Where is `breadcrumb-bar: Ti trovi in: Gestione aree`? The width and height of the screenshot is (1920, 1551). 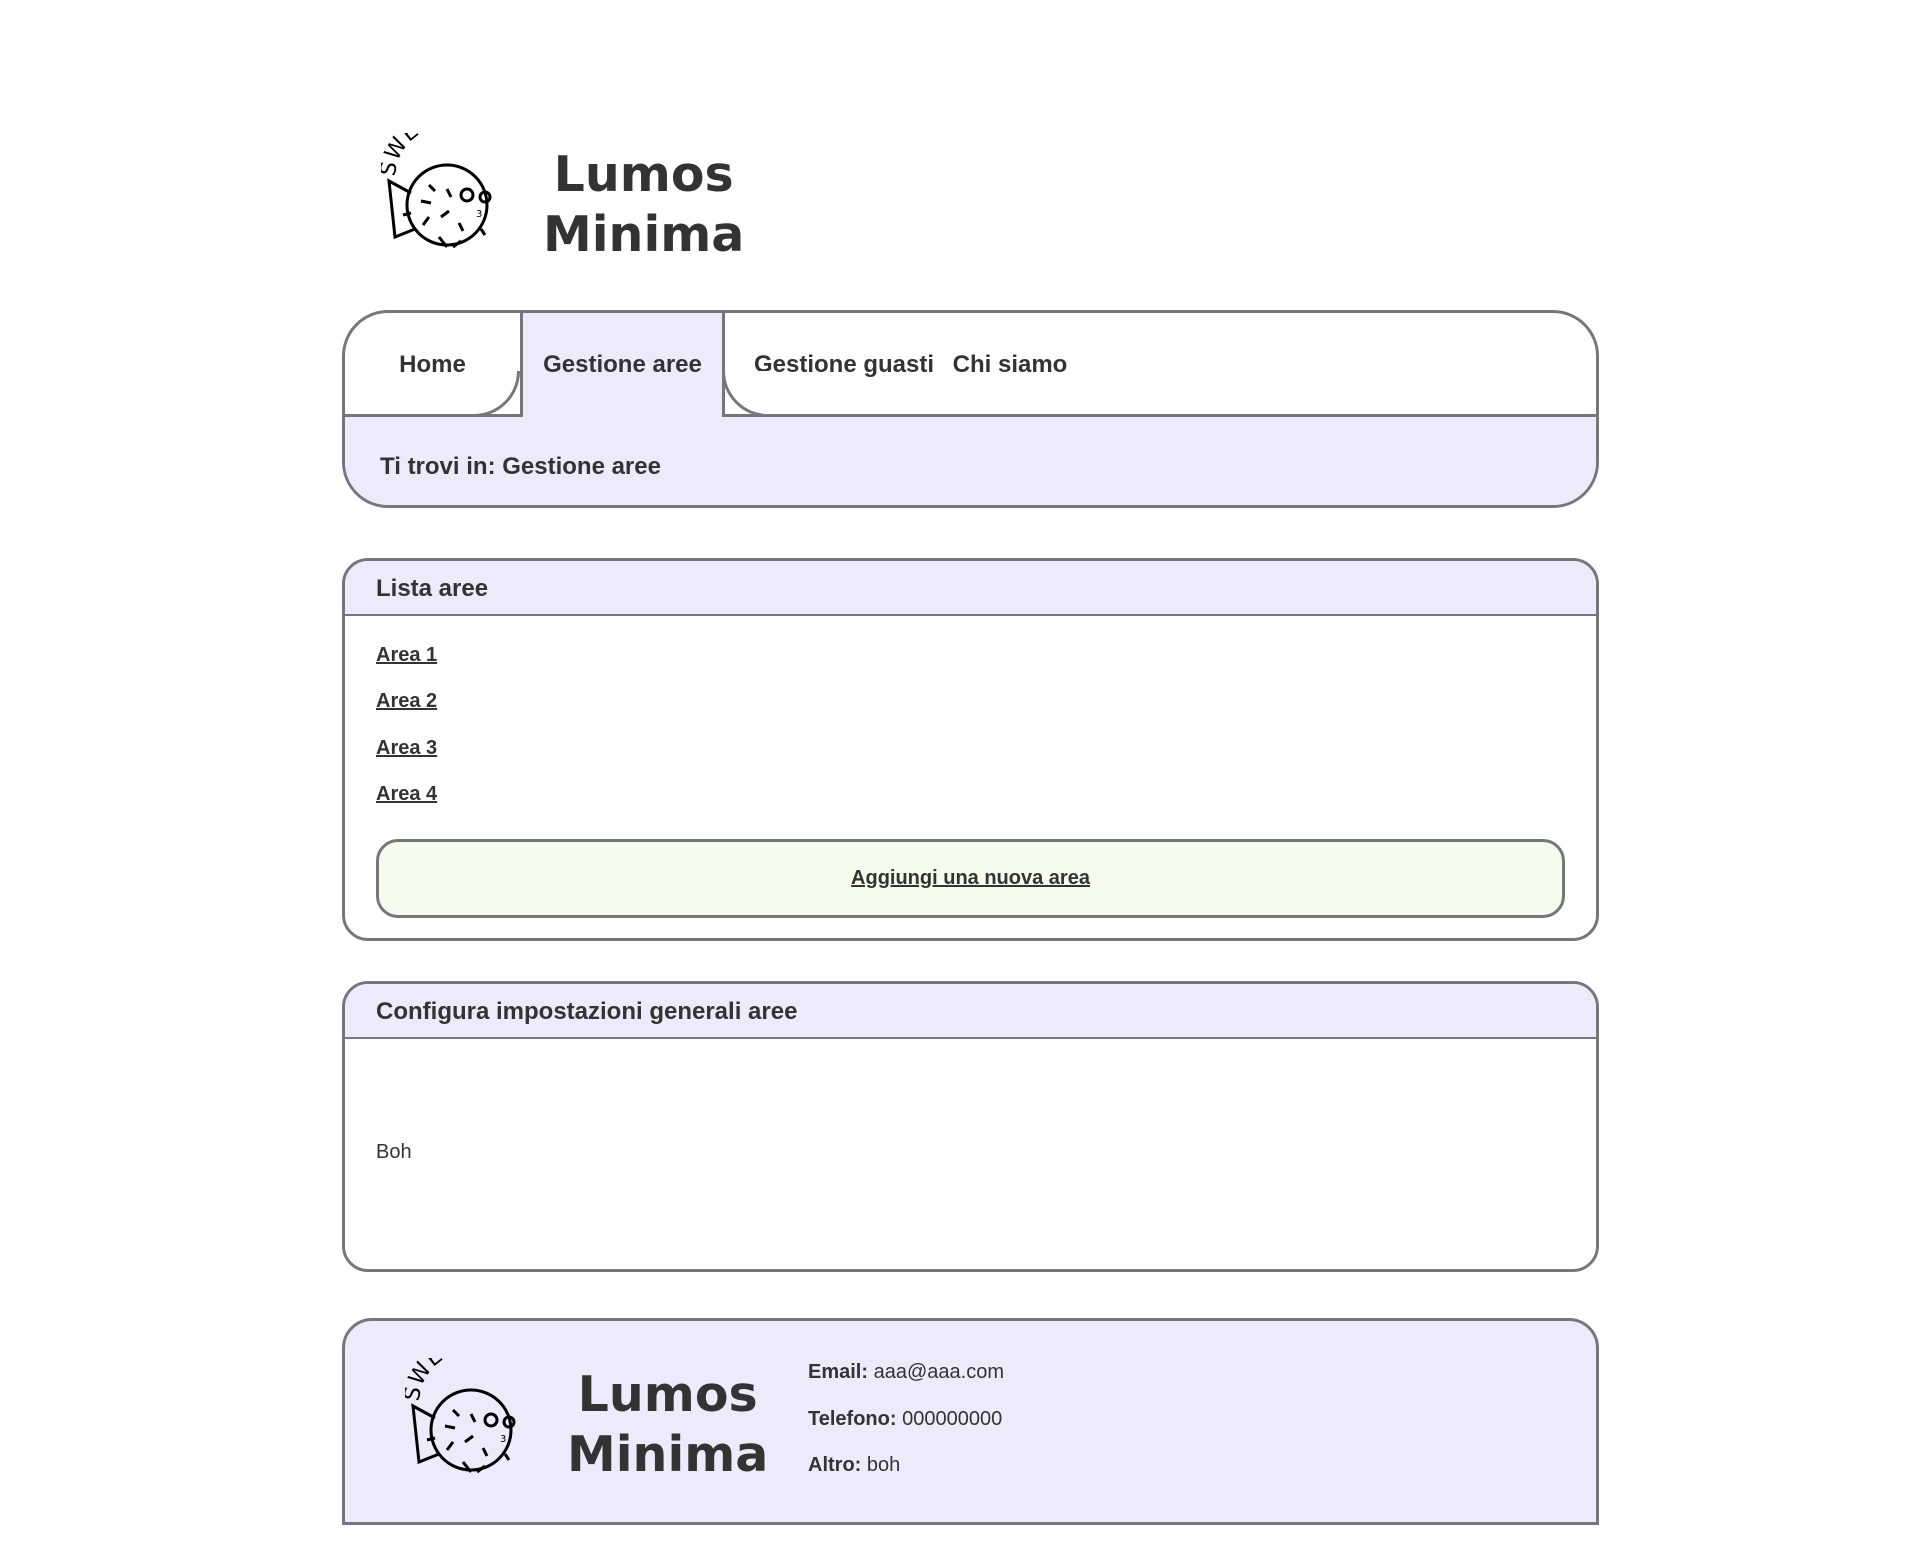 breadcrumb-bar: Ti trovi in: Gestione aree is located at coordinates (970, 459).